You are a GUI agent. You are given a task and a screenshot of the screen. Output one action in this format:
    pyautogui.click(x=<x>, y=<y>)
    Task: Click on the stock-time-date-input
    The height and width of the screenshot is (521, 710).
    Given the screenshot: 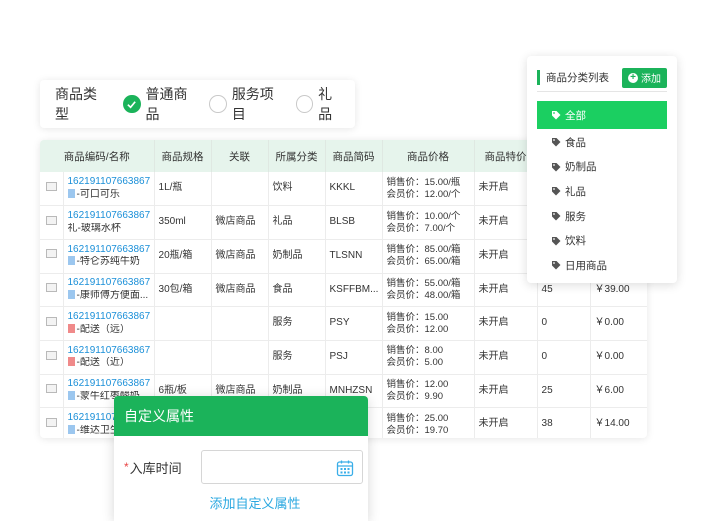 What is the action you would take?
    pyautogui.click(x=282, y=467)
    